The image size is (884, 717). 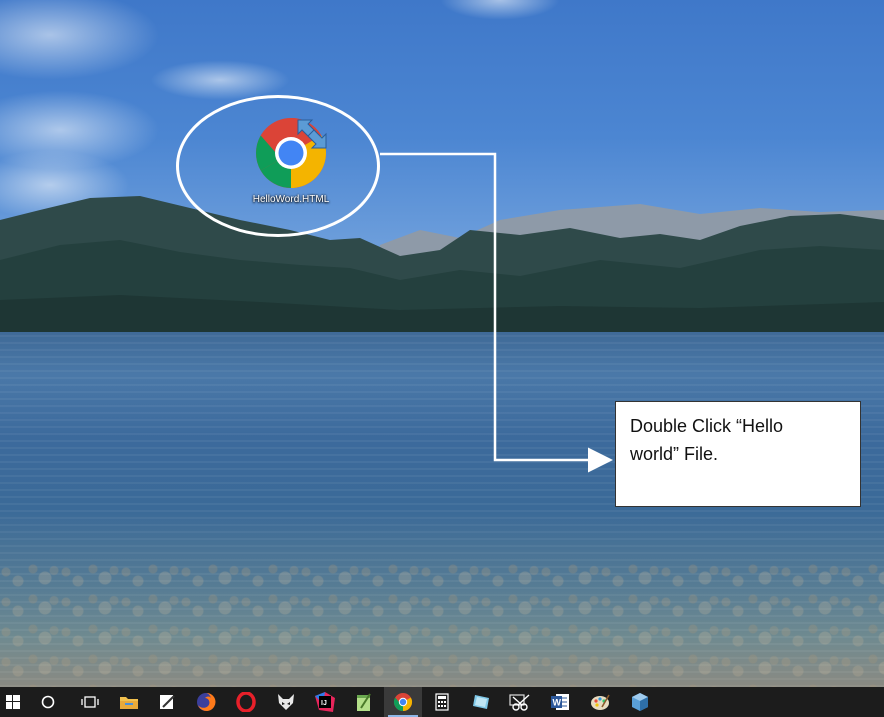 I want to click on firefox-icon, so click(x=206, y=701).